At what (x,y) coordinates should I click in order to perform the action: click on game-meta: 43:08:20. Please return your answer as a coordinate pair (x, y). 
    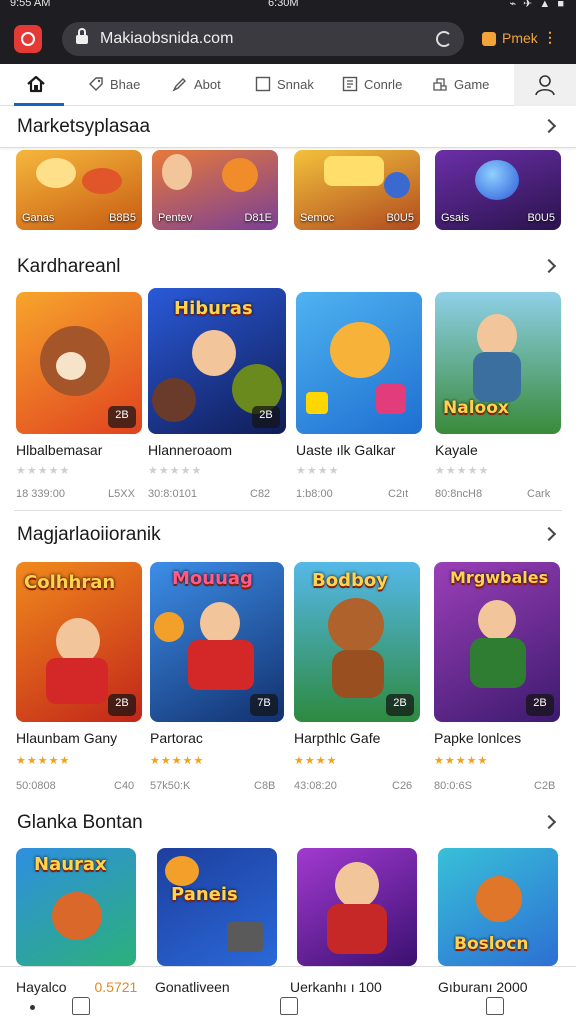
    Looking at the image, I should click on (315, 786).